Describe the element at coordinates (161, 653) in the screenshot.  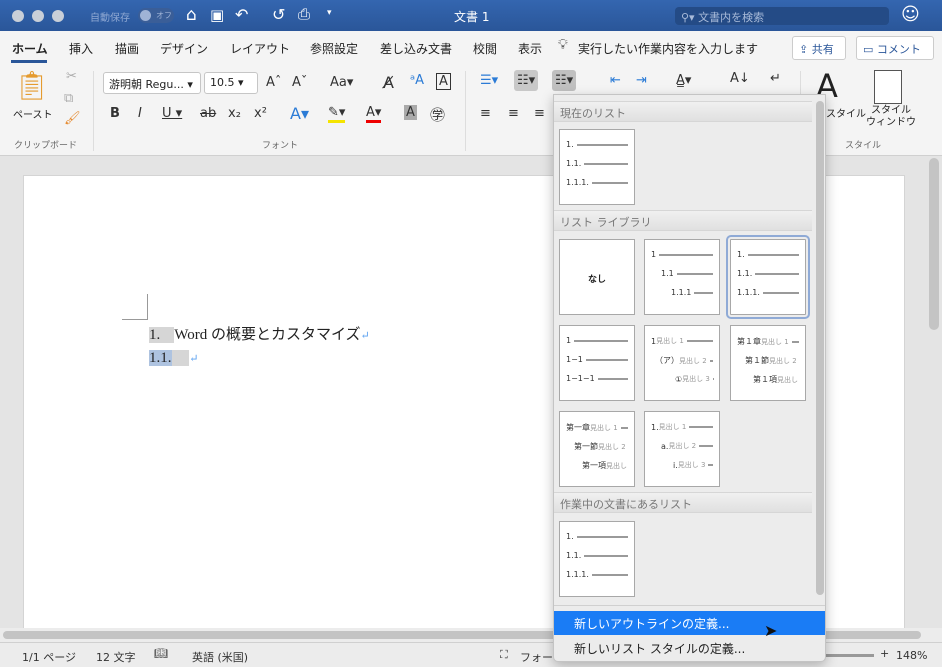
I see `proofing-icon: 📖︎` at that location.